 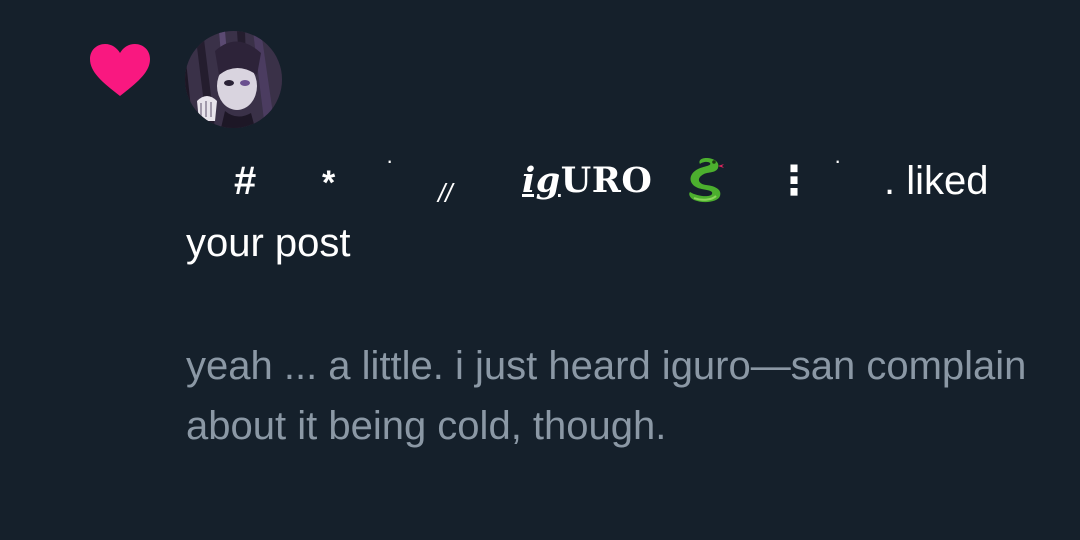 What do you see at coordinates (445, 193) in the screenshot?
I see `display-name-slashes: //` at bounding box center [445, 193].